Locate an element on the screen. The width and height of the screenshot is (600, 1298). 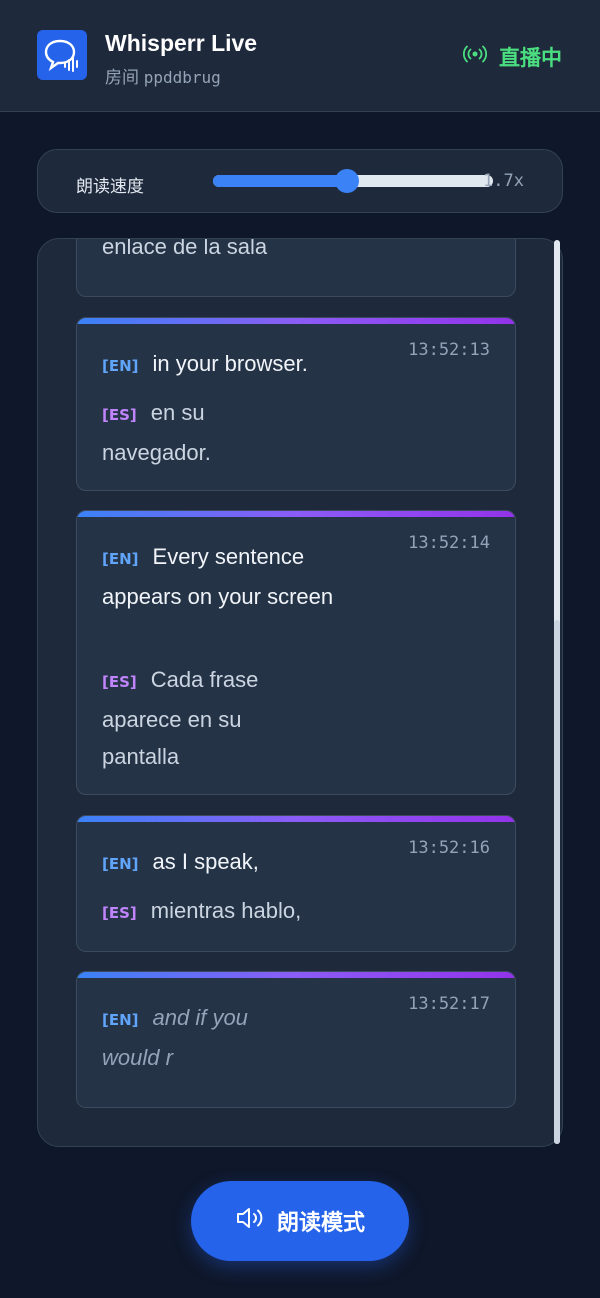
read-mode-label: 朗读模式 is located at coordinates (320, 1222).